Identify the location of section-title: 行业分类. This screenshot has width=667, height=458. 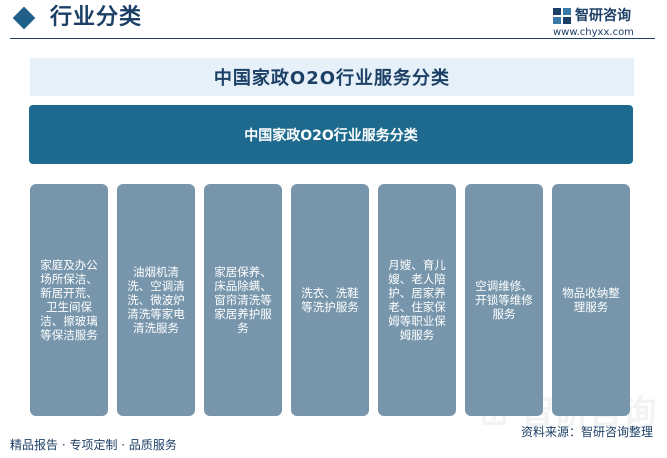
(96, 17).